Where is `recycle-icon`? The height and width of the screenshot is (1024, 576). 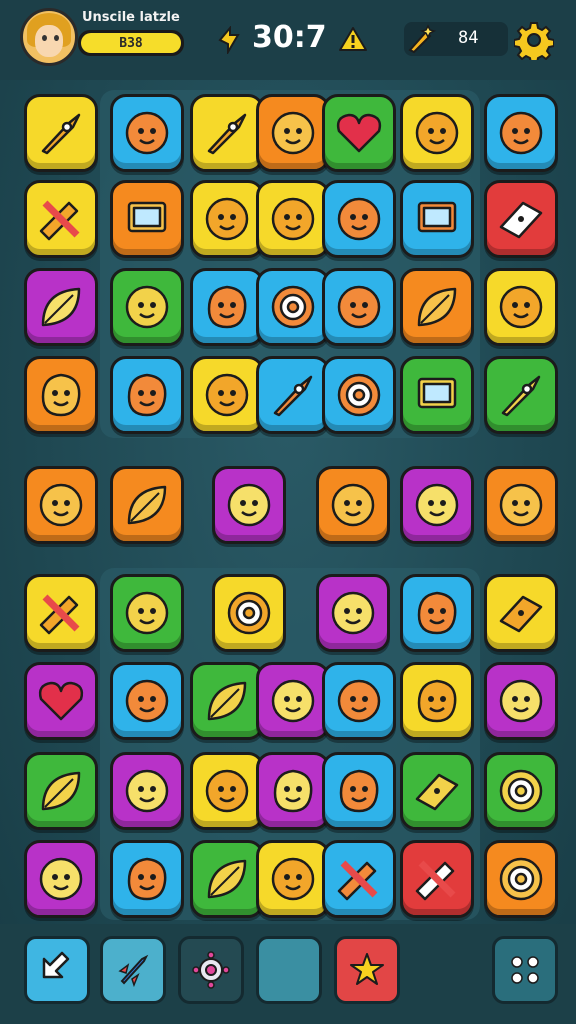
recycle-icon is located at coordinates (521, 879).